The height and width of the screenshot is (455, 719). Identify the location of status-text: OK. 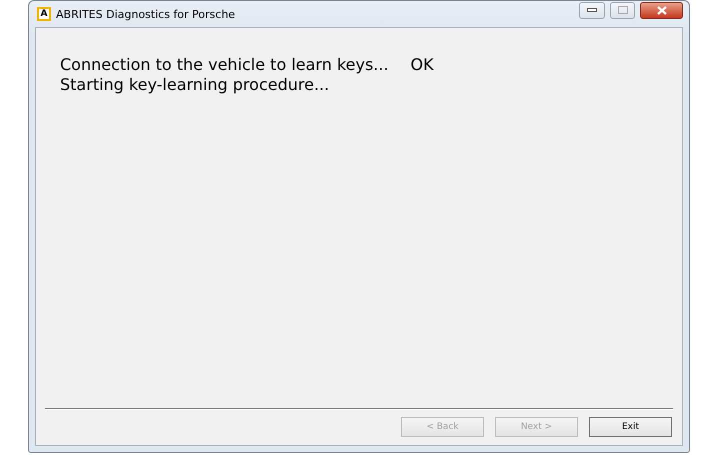
(422, 65).